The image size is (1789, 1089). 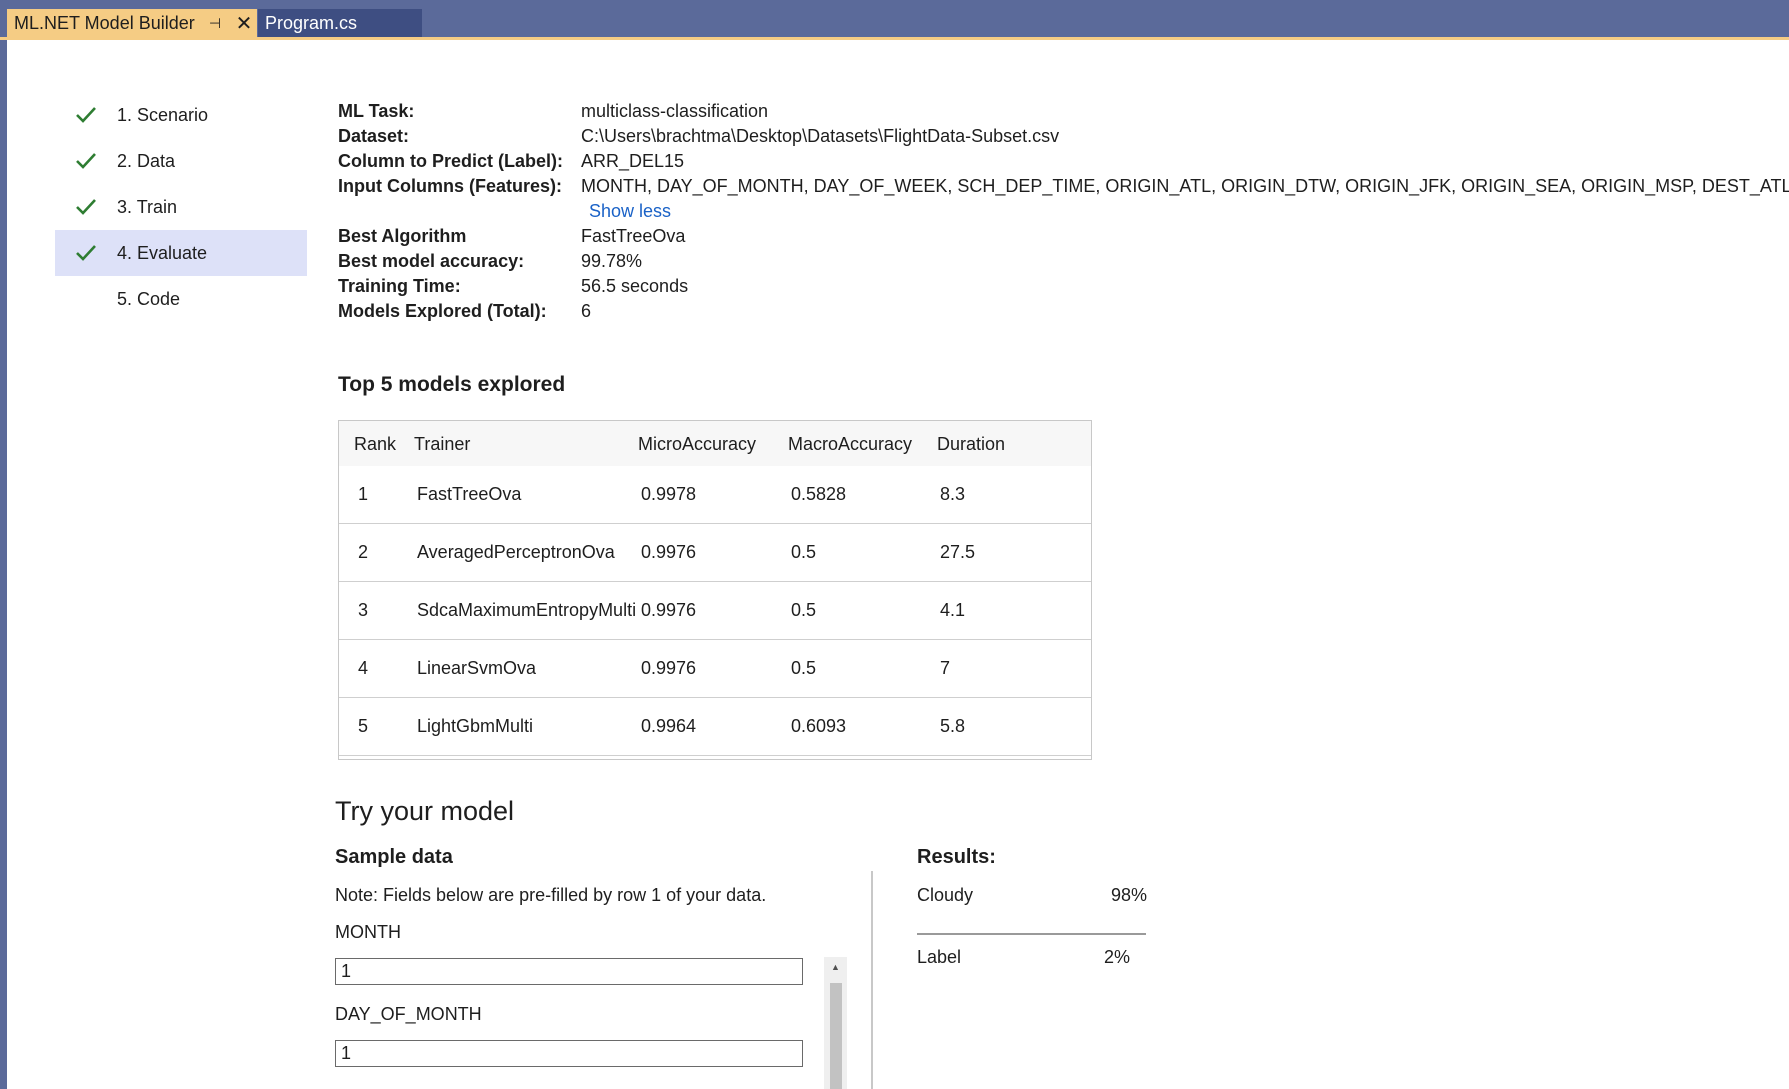 I want to click on ml-task-value: multiclass-classification, so click(x=675, y=111).